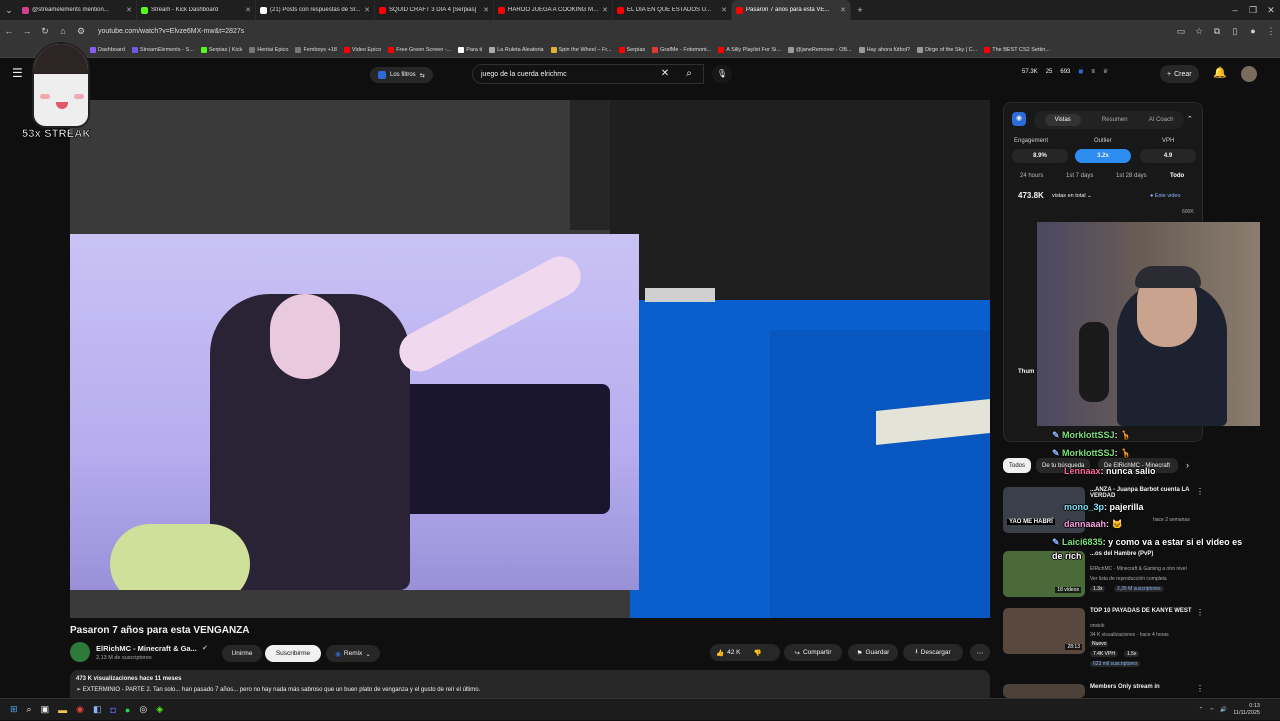  I want to click on back-icon: ←, so click(9, 31).